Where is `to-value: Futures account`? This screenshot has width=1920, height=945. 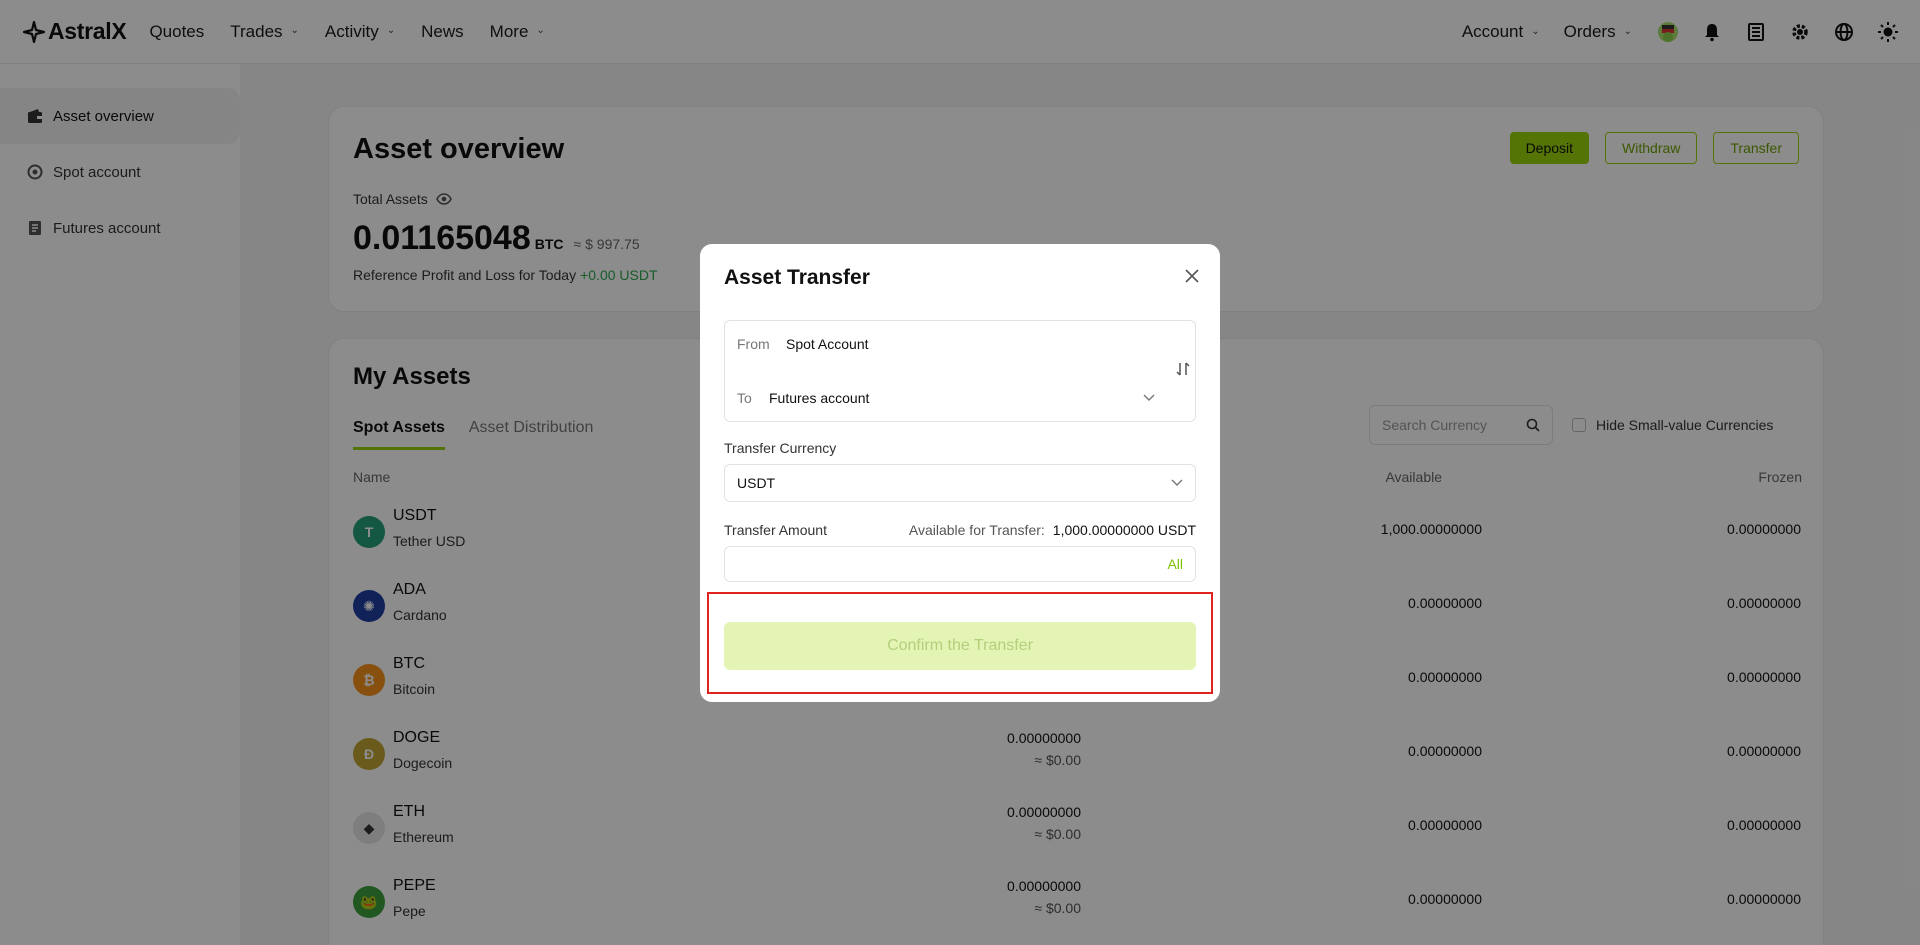
to-value: Futures account is located at coordinates (819, 398).